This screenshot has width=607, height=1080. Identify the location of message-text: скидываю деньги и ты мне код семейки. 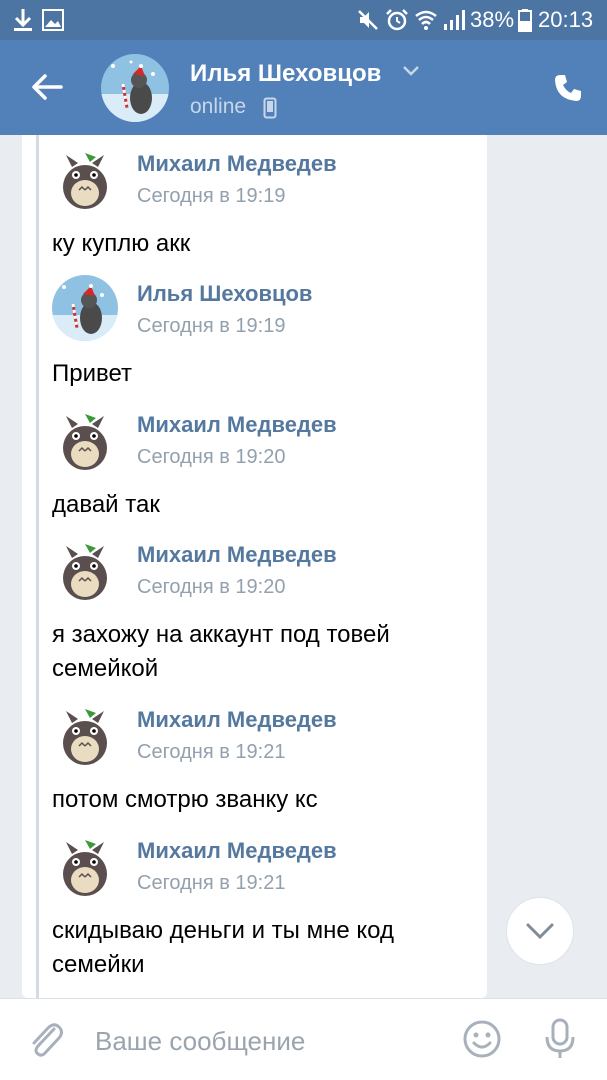
(223, 947).